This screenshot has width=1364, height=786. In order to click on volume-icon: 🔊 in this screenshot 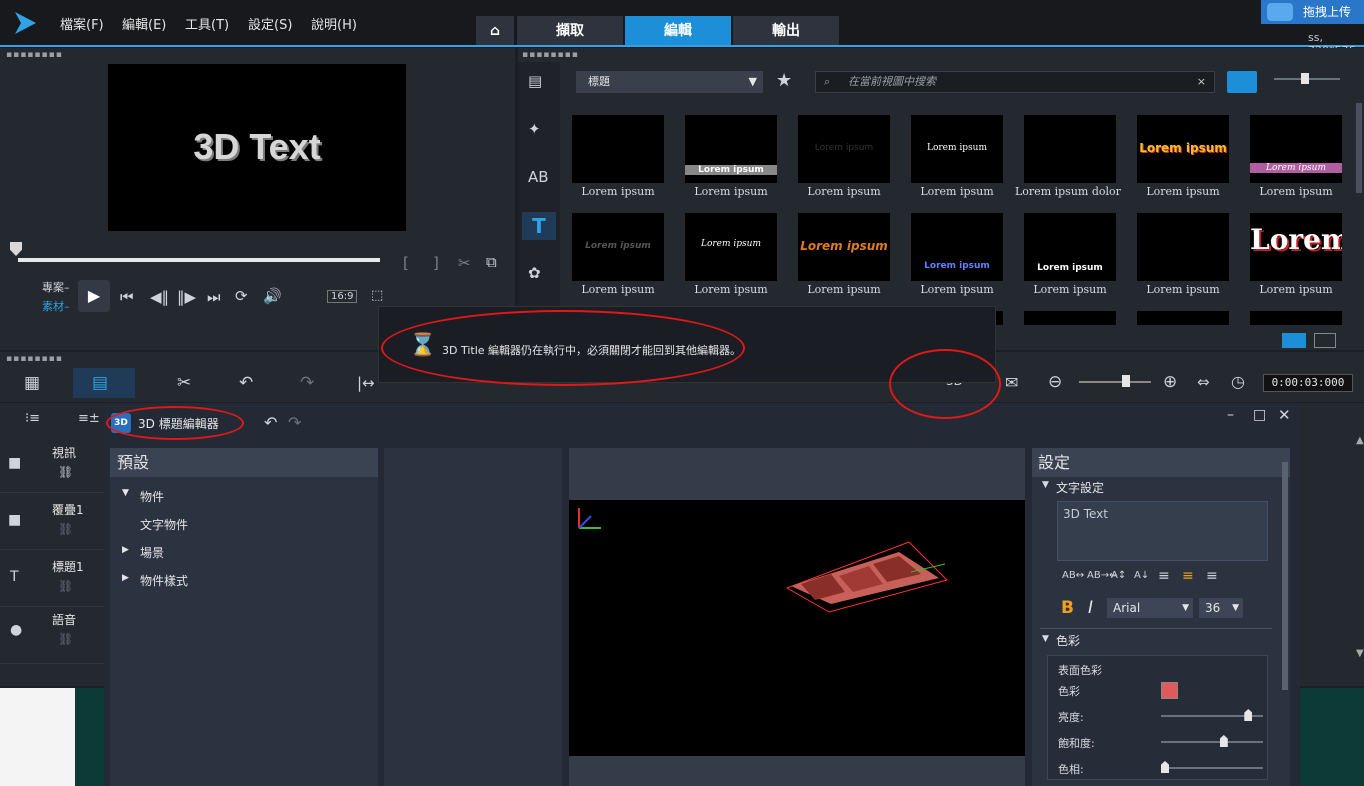, I will do `click(272, 296)`.